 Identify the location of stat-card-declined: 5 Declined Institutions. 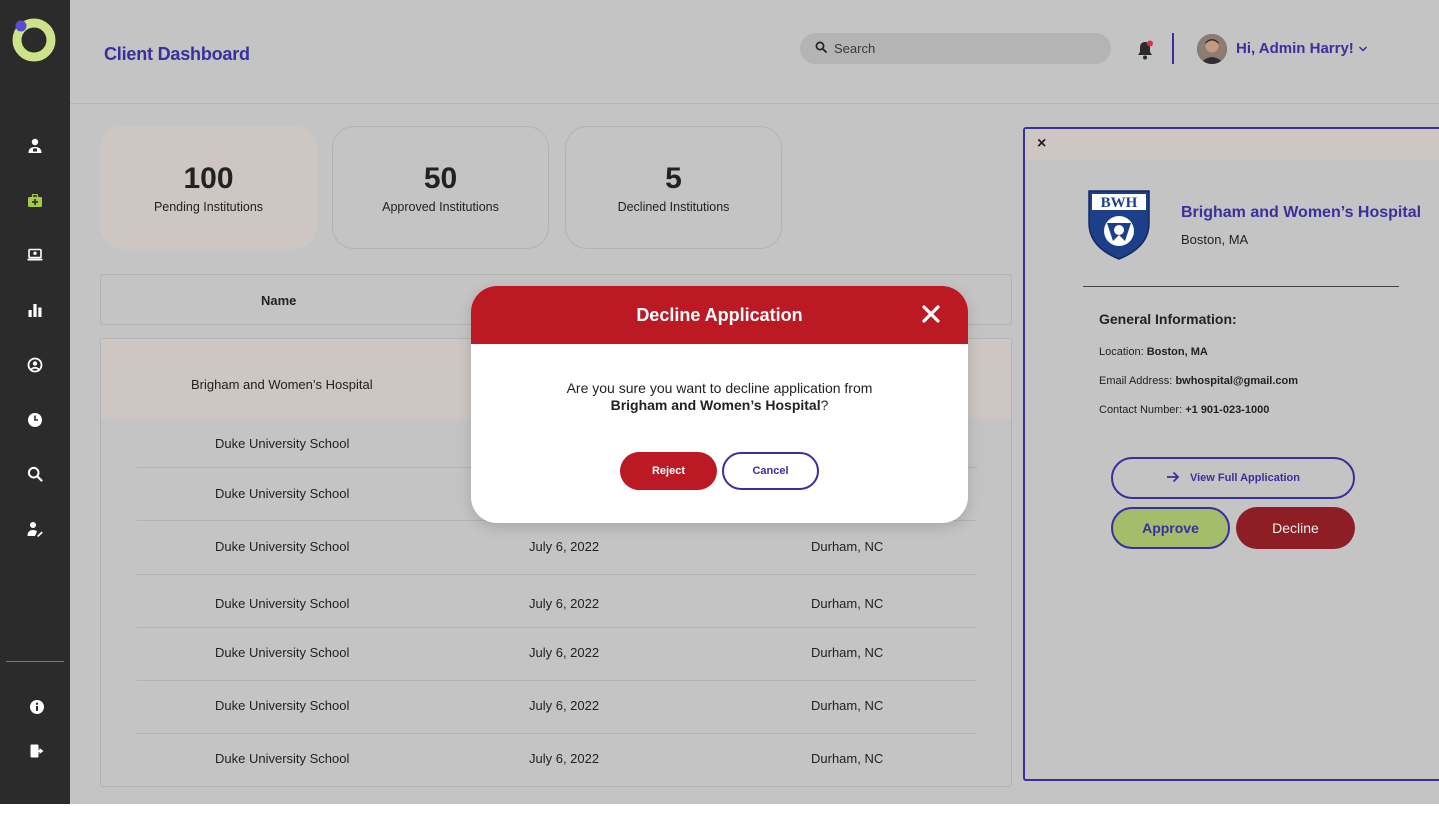
(673, 187).